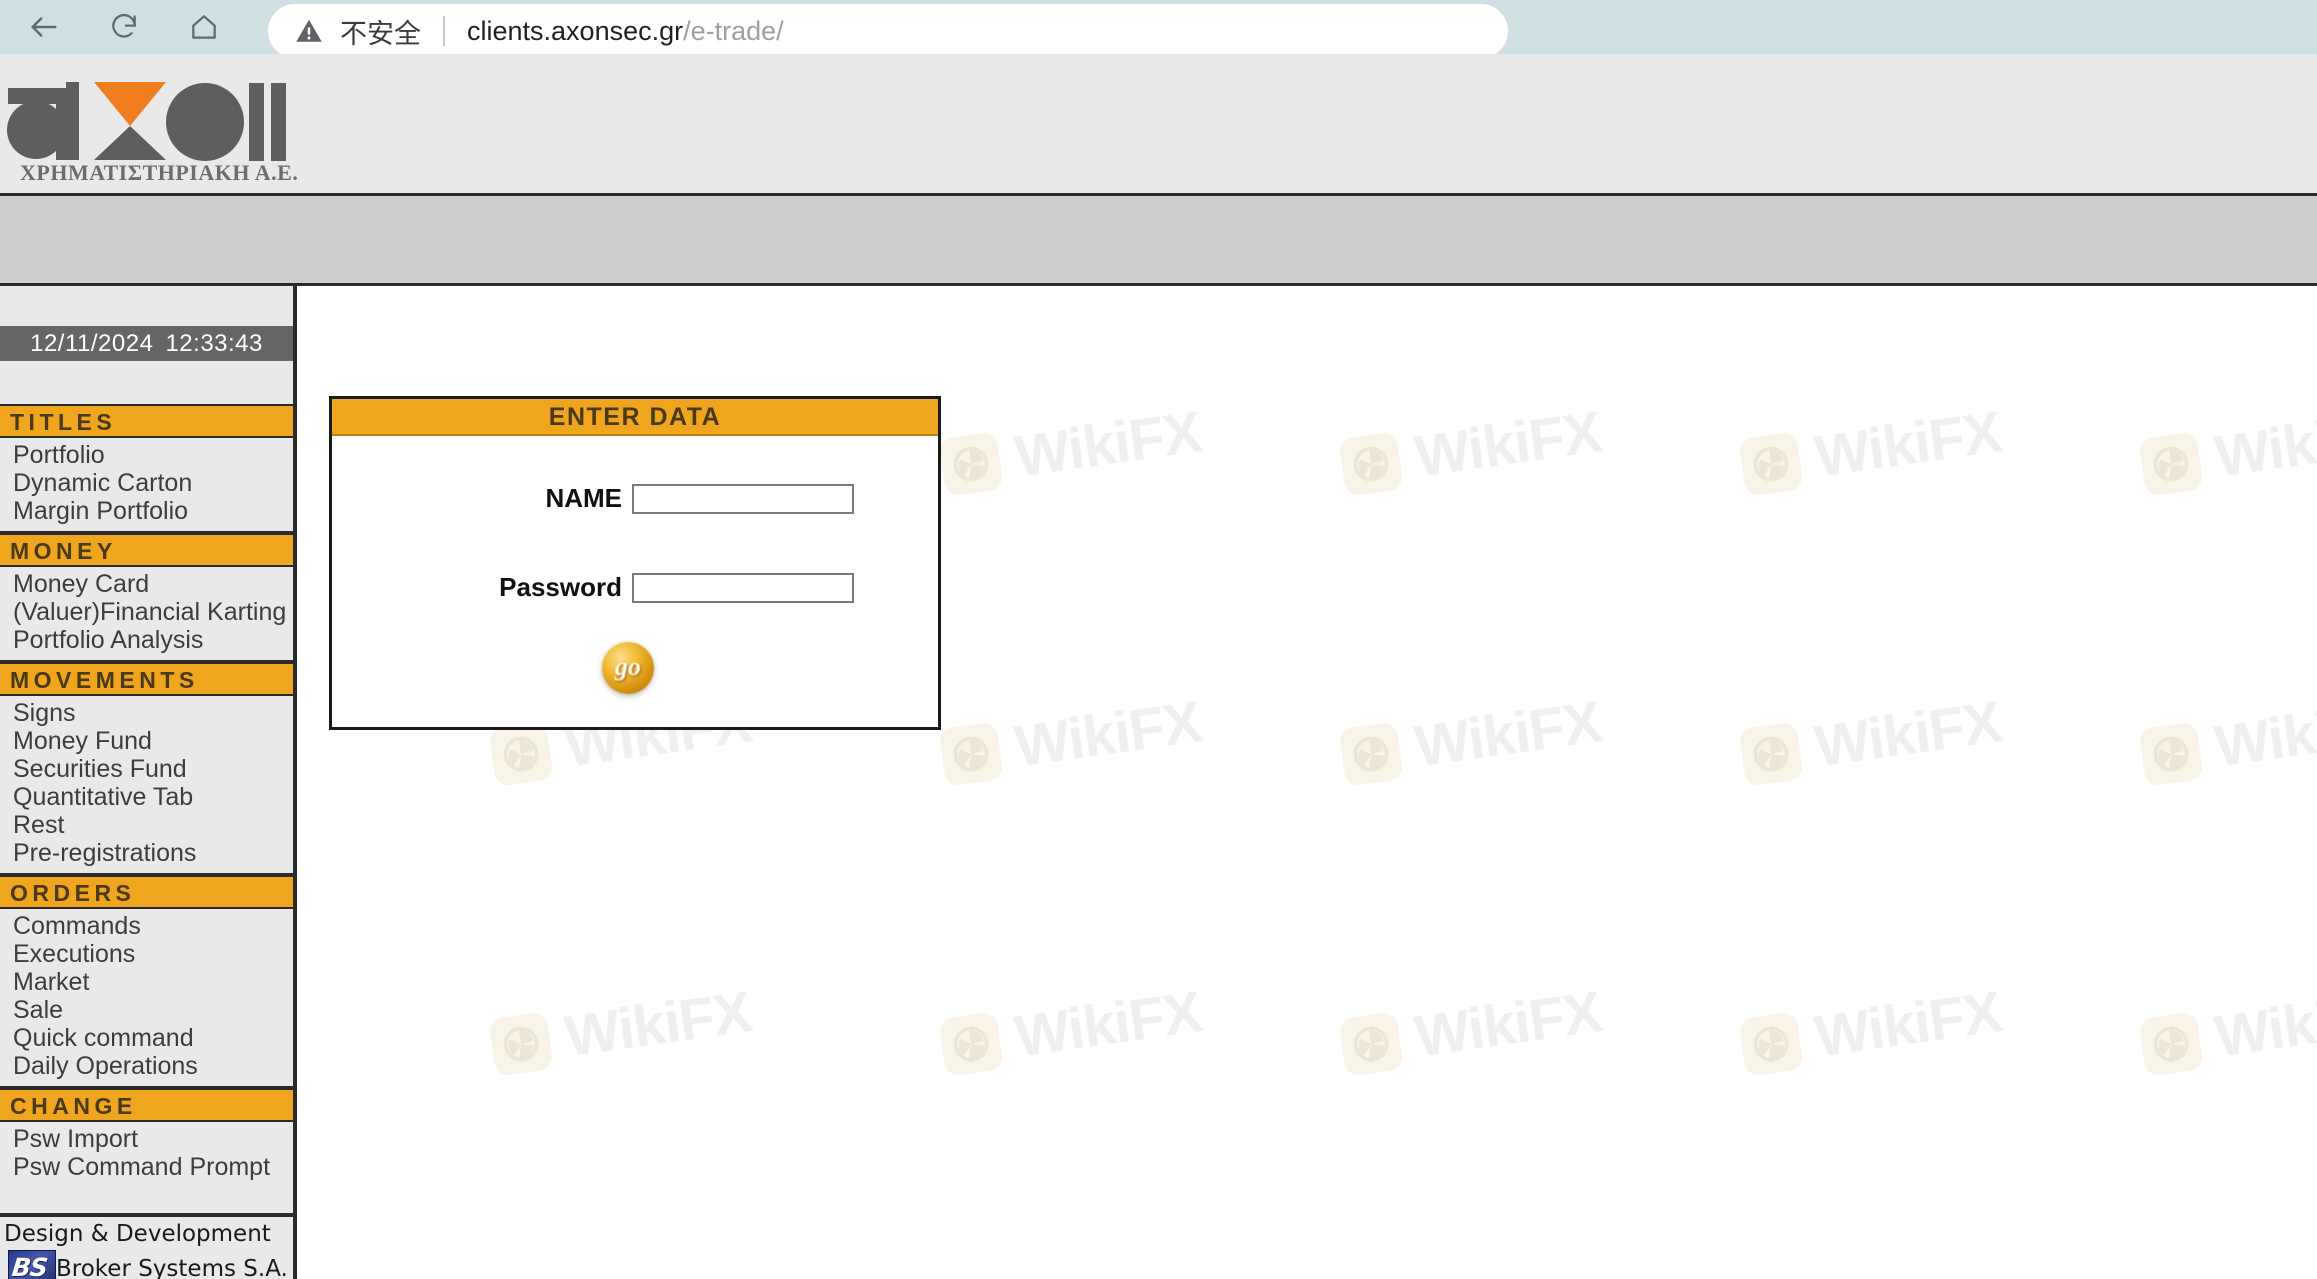  What do you see at coordinates (146, 640) in the screenshot?
I see `sidebar-item-portfolio-analysis: Portfolio Analysis` at bounding box center [146, 640].